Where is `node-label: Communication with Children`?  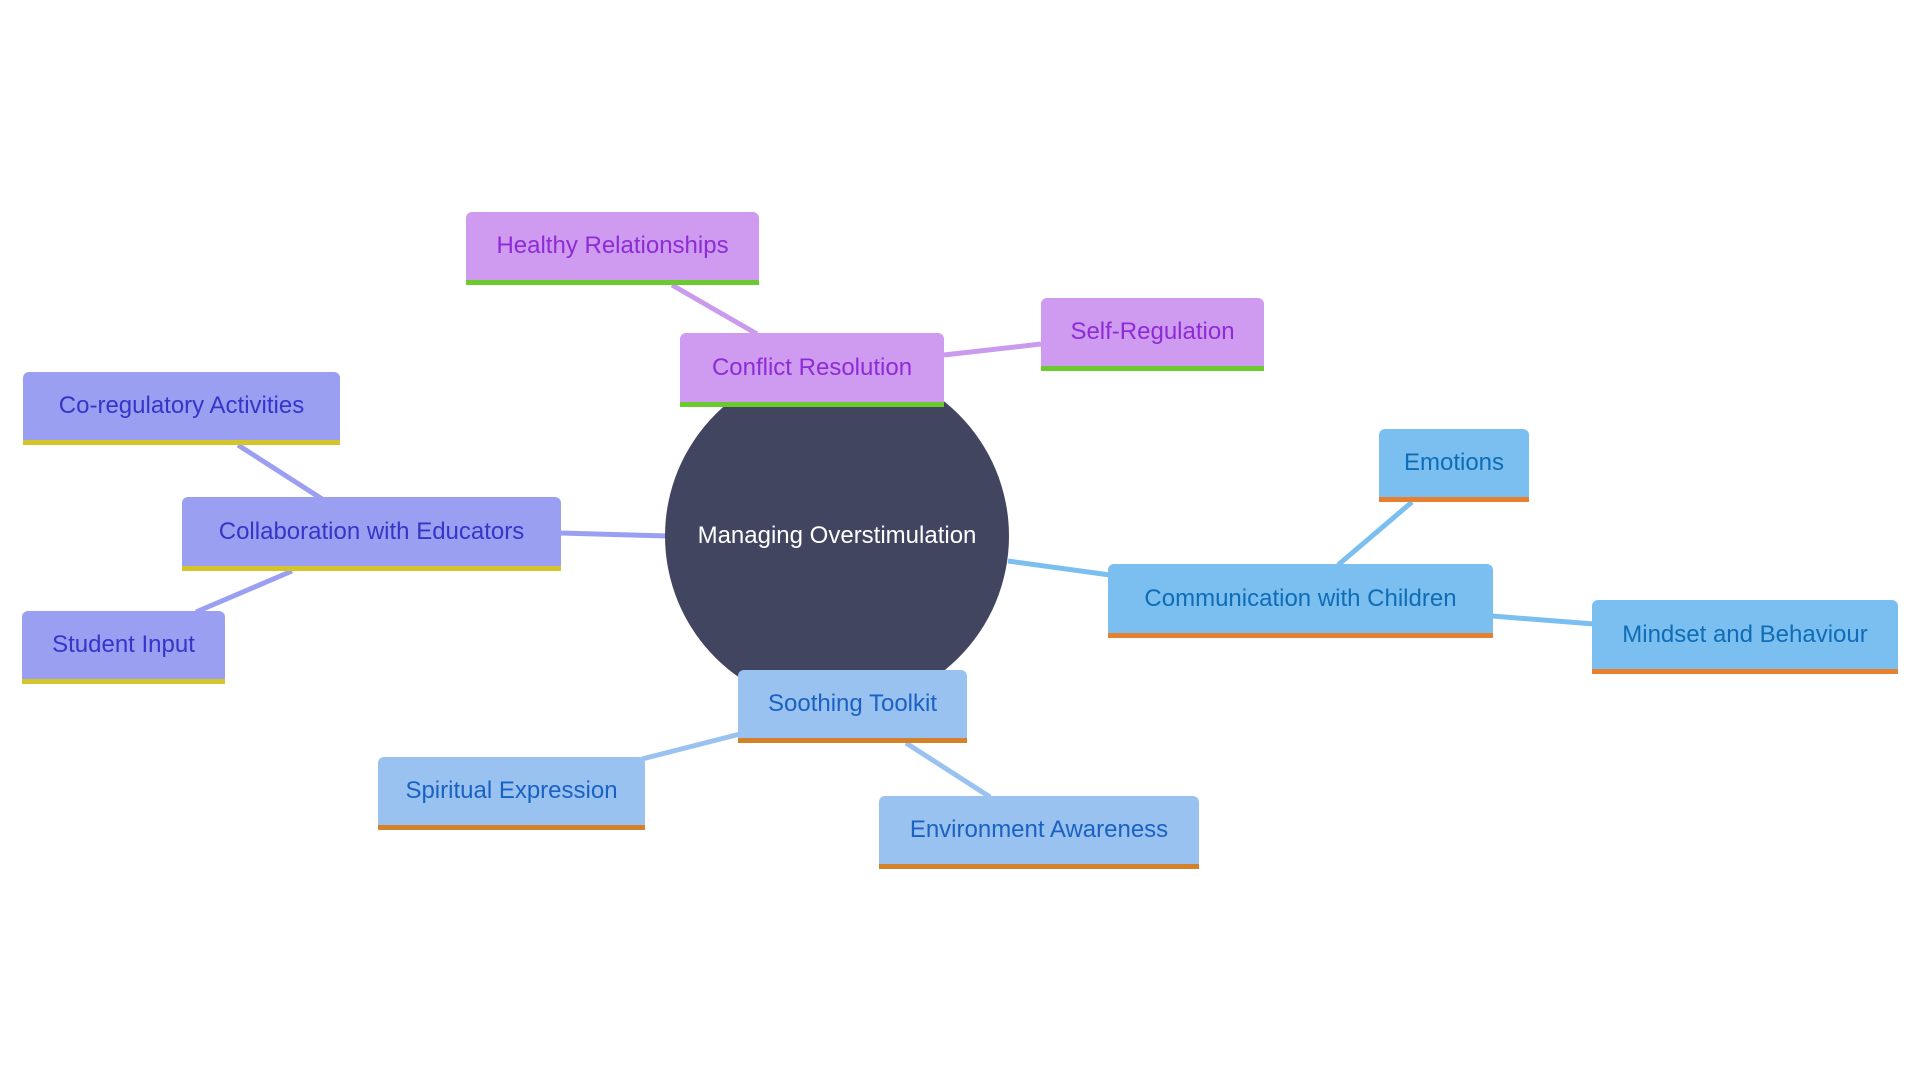 node-label: Communication with Children is located at coordinates (1300, 598).